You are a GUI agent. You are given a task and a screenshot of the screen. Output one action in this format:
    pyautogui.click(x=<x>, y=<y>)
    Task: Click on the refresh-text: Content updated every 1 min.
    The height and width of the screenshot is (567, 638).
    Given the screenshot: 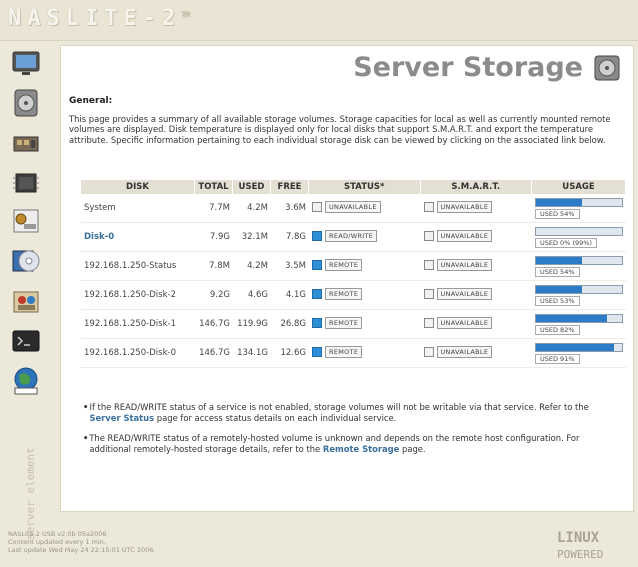 What is the action you would take?
    pyautogui.click(x=57, y=542)
    